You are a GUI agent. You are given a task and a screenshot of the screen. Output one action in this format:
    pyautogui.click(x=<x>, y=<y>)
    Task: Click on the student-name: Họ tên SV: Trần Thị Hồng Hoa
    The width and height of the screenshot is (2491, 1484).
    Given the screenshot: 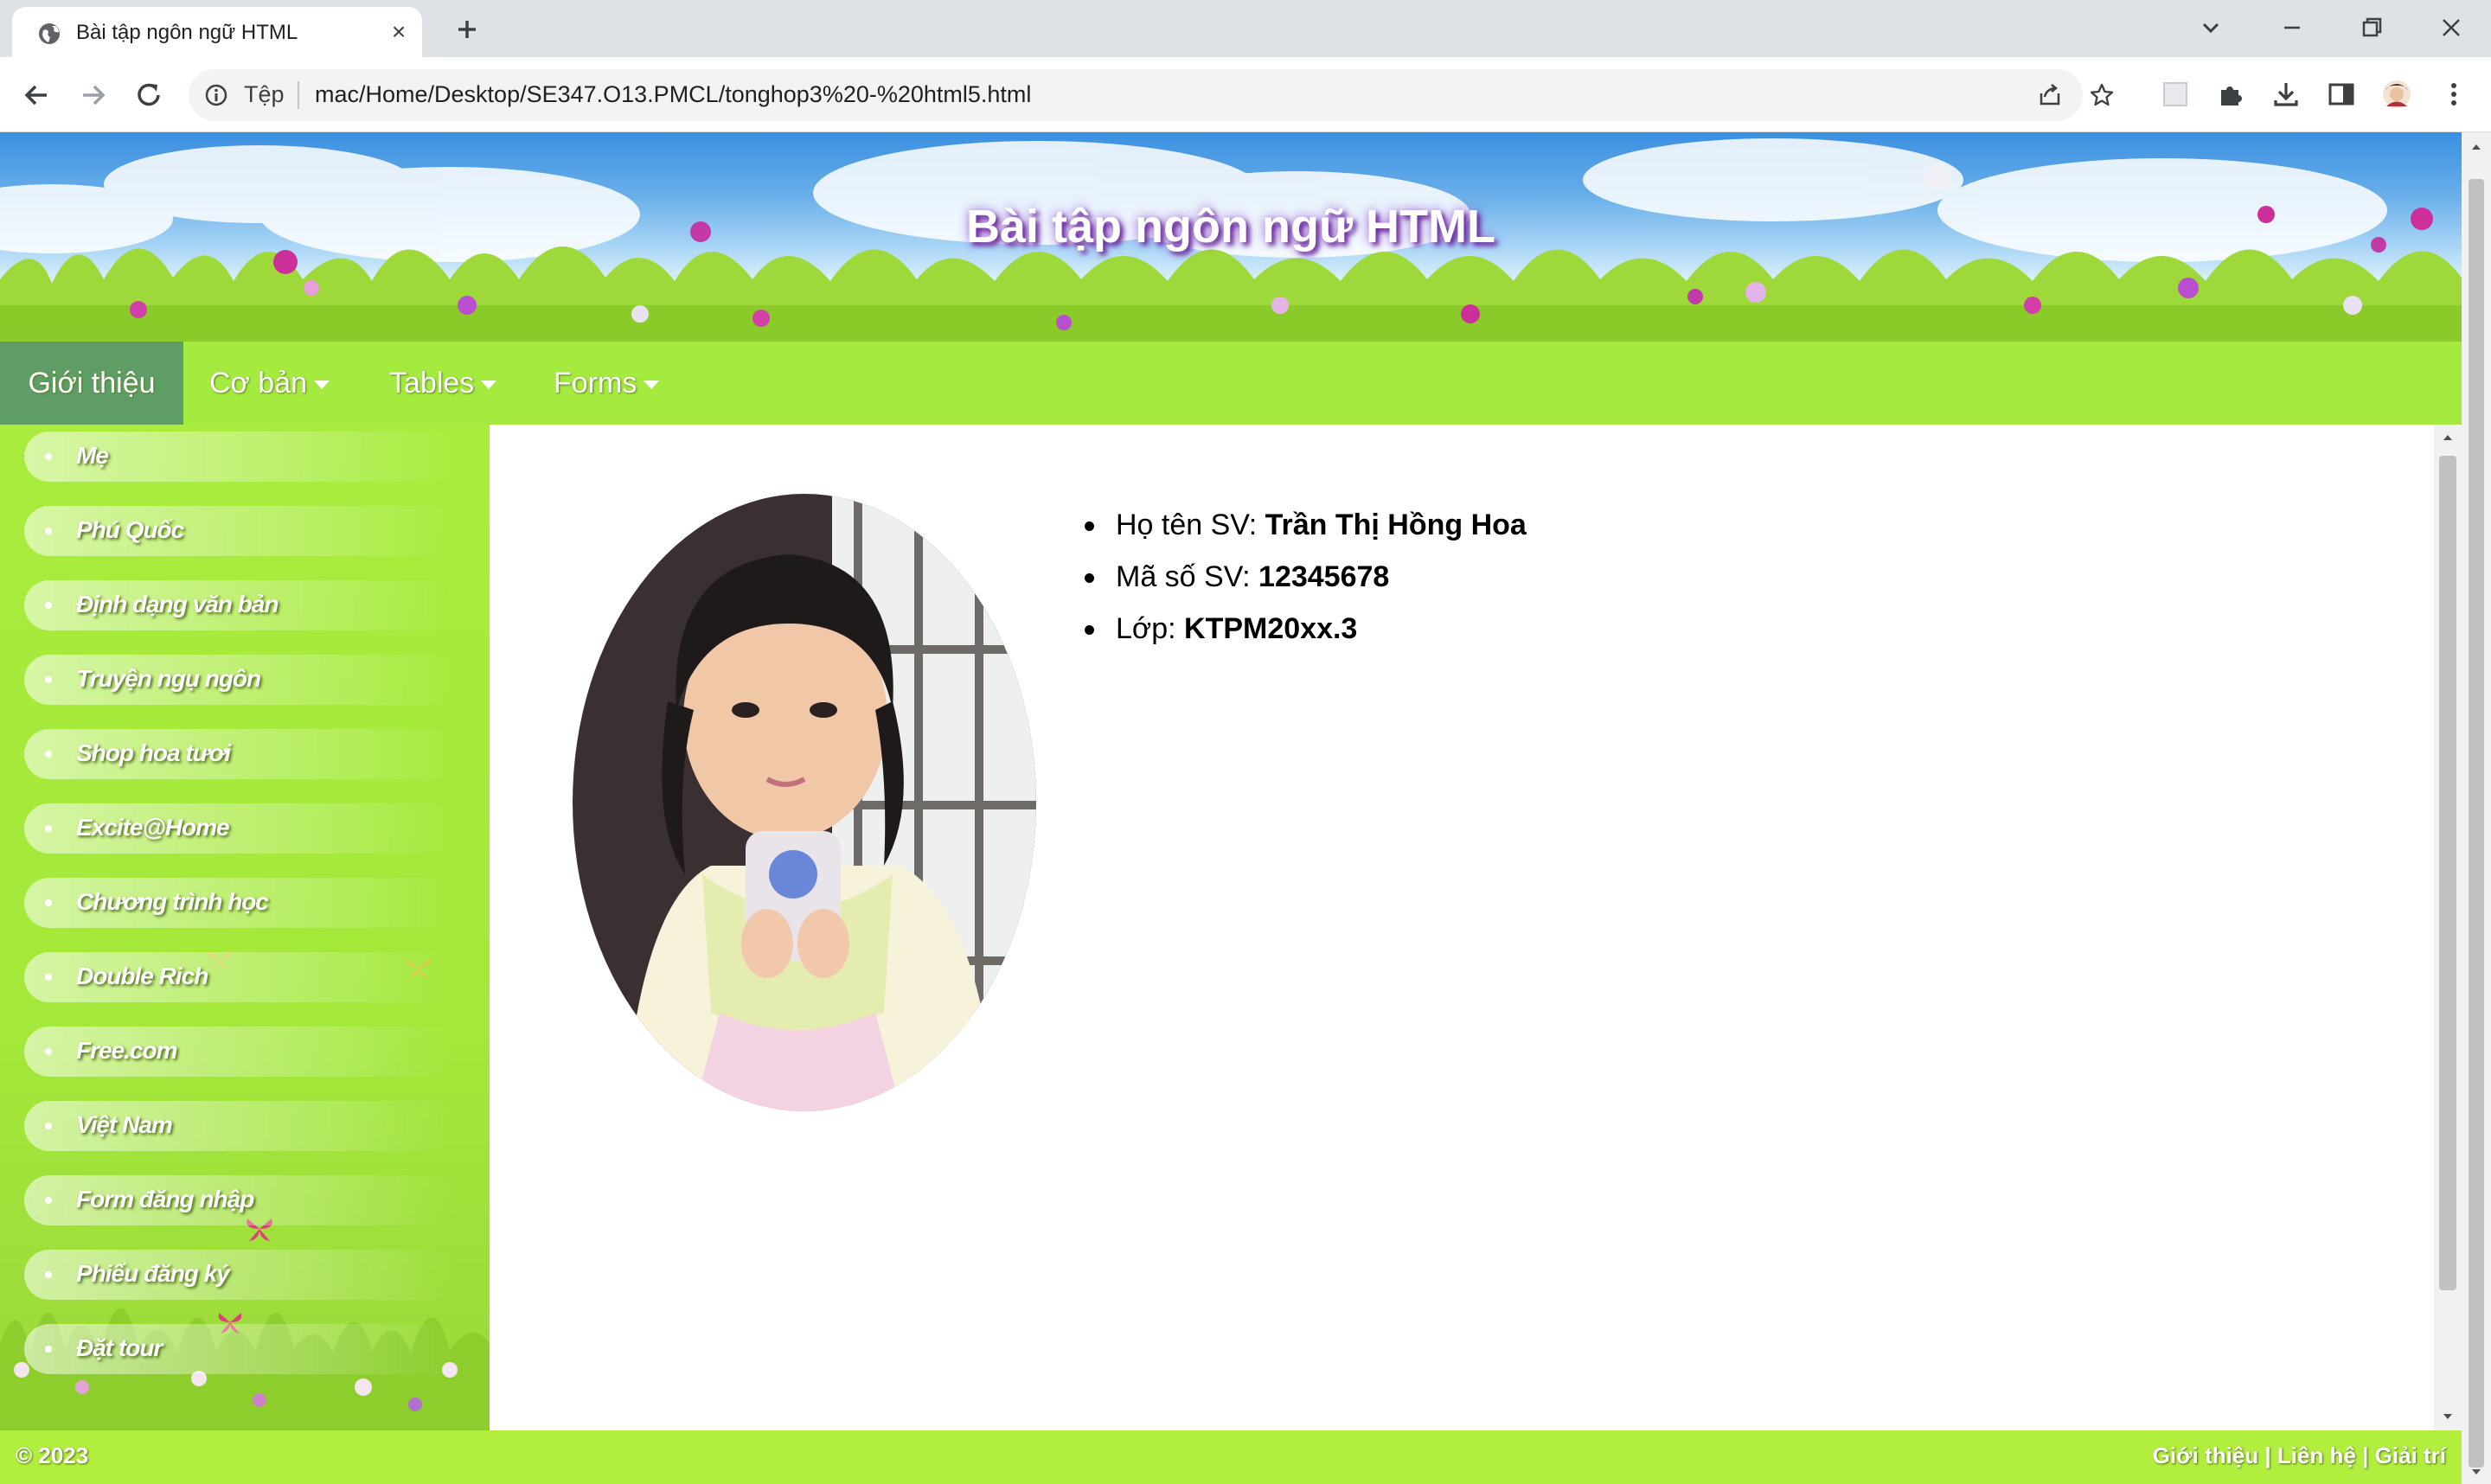 What is the action you would take?
    pyautogui.click(x=1303, y=525)
    